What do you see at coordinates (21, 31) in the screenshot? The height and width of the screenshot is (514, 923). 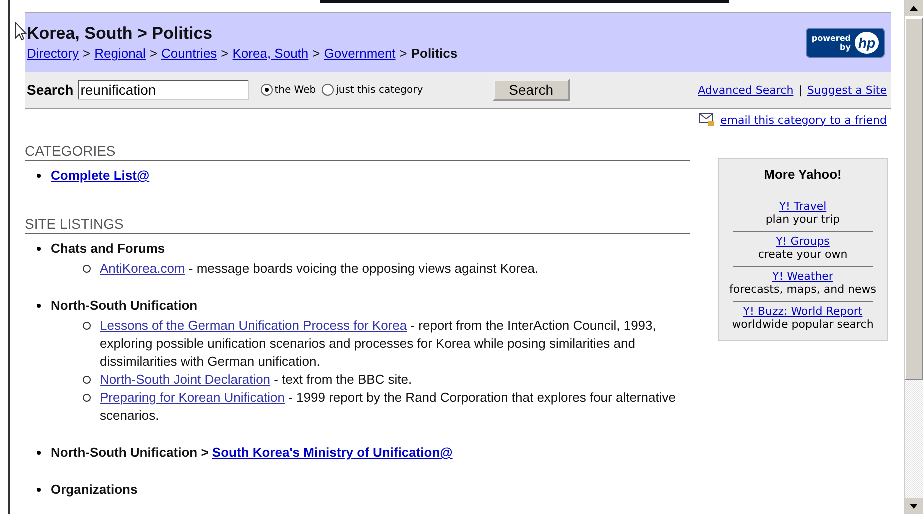 I see `cursor-icon` at bounding box center [21, 31].